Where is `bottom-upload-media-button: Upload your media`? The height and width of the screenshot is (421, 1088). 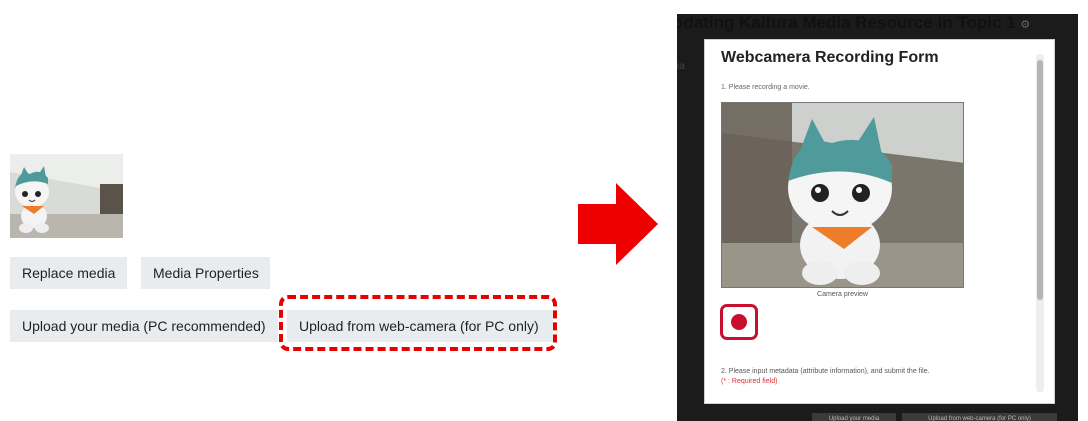
bottom-upload-media-button: Upload your media is located at coordinates (854, 417).